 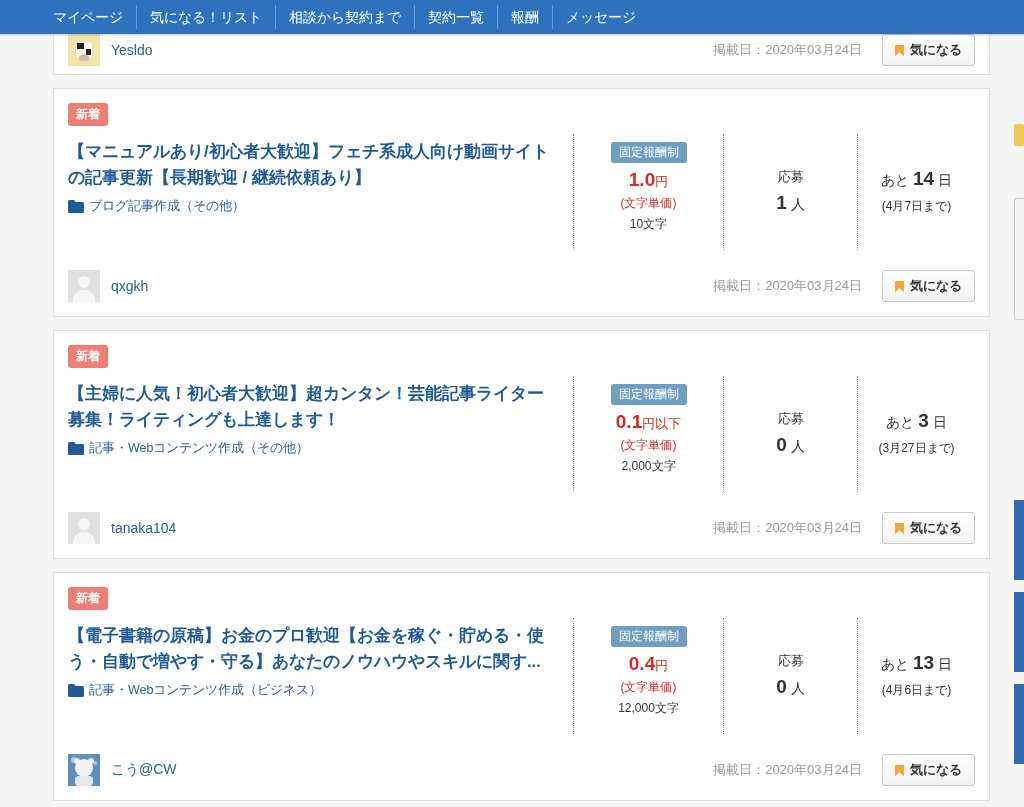 What do you see at coordinates (648, 664) in the screenshot?
I see `price-text: 0.4円` at bounding box center [648, 664].